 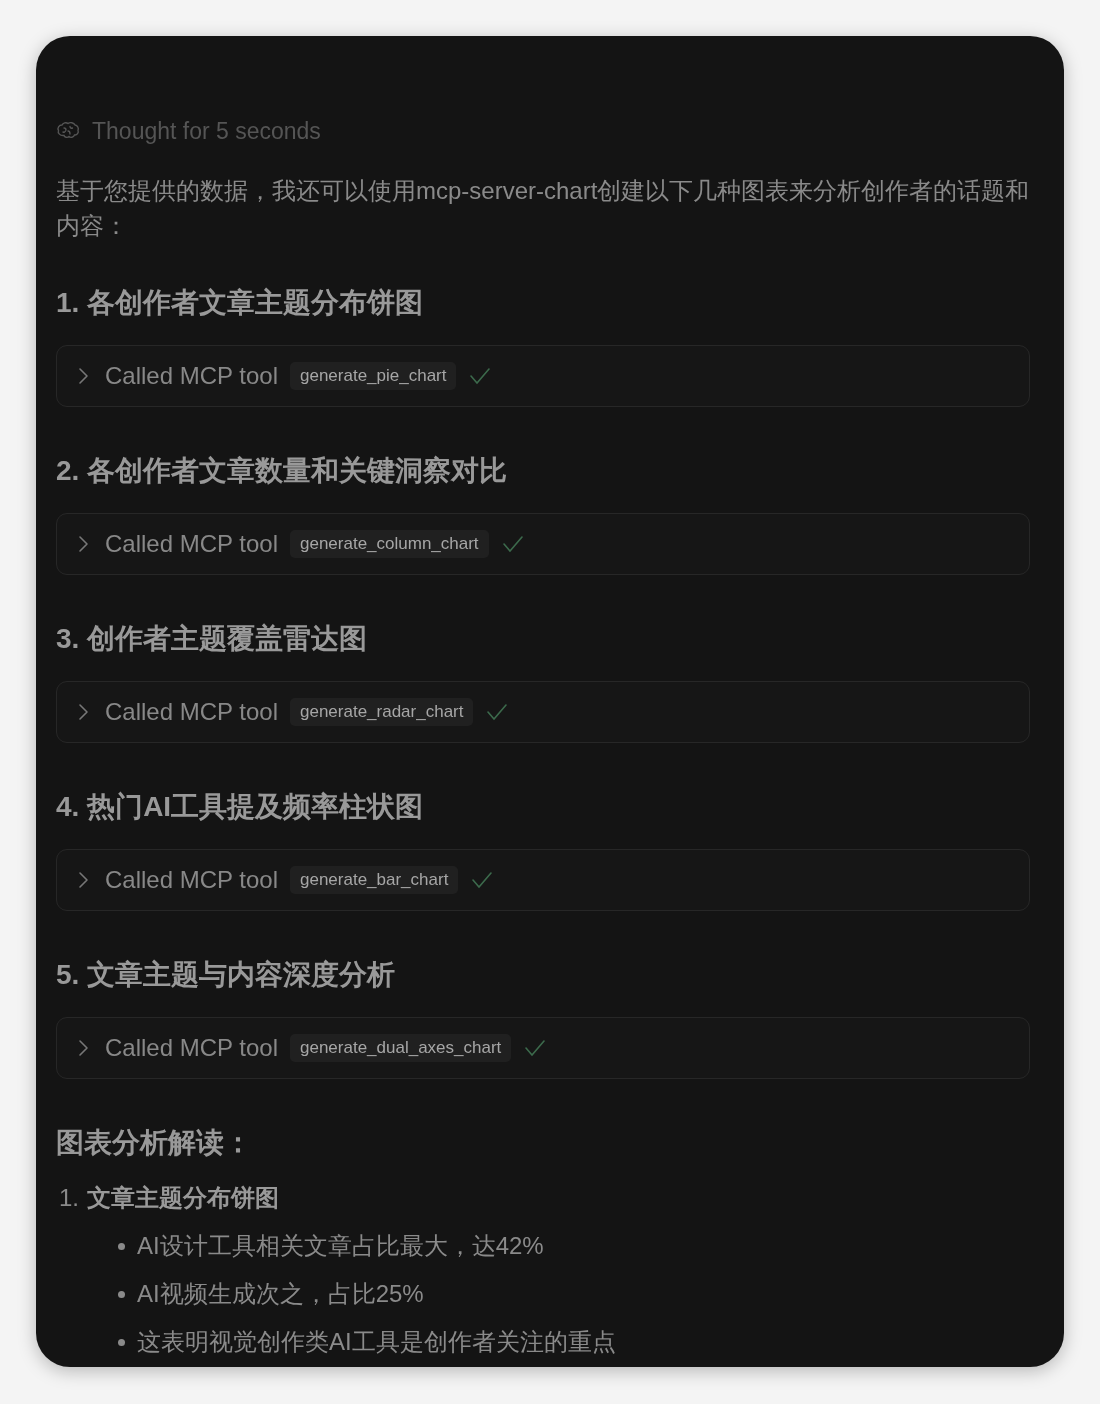 I want to click on tool-name: generate_dual_axes_chart, so click(x=400, y=1048).